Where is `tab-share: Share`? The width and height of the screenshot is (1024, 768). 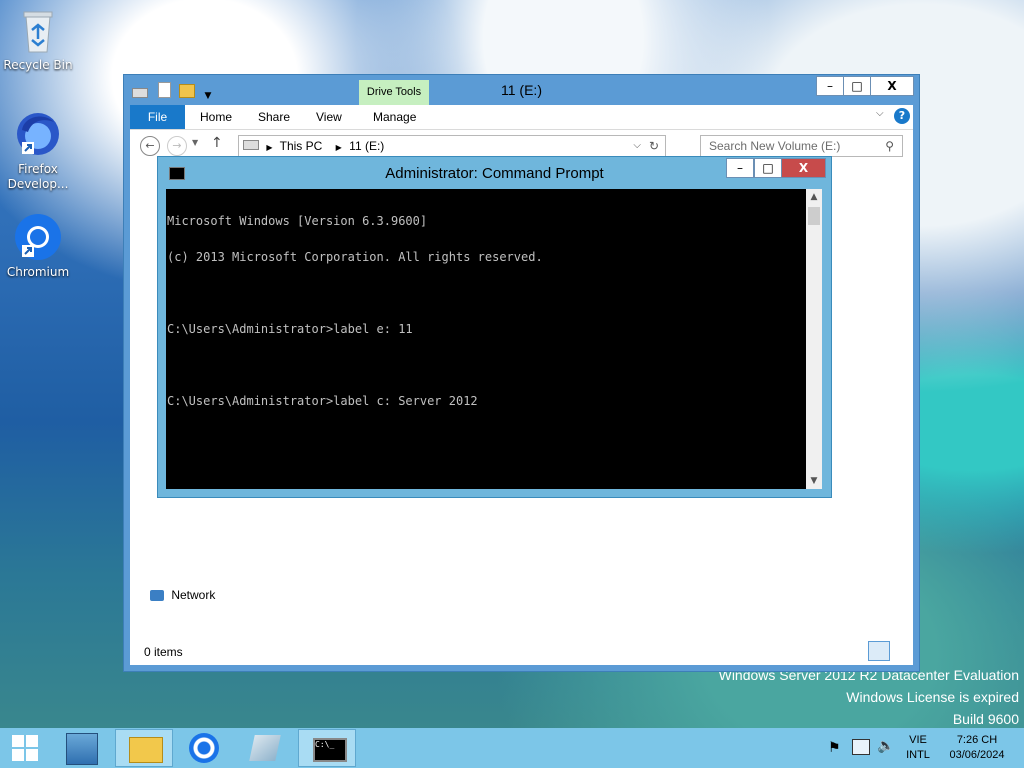
tab-share: Share is located at coordinates (274, 117).